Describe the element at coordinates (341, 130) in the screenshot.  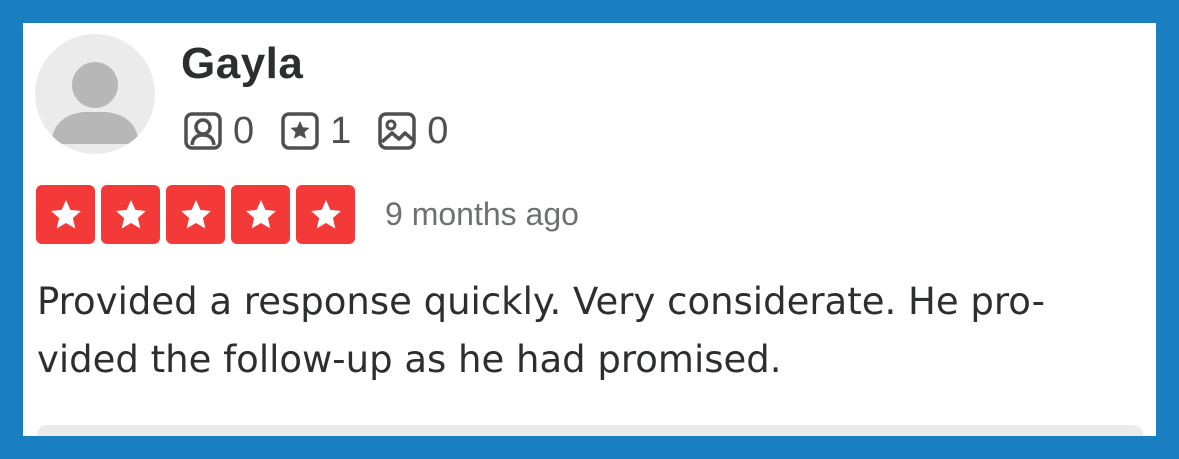
I see `reviews-count: 1` at that location.